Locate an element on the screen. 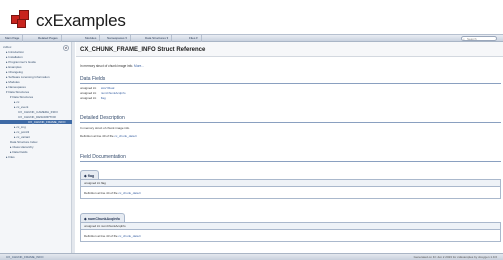 This screenshot has height=260, width=503. definition-prefix: Definition at line 44 of file is located at coordinates (101, 193).